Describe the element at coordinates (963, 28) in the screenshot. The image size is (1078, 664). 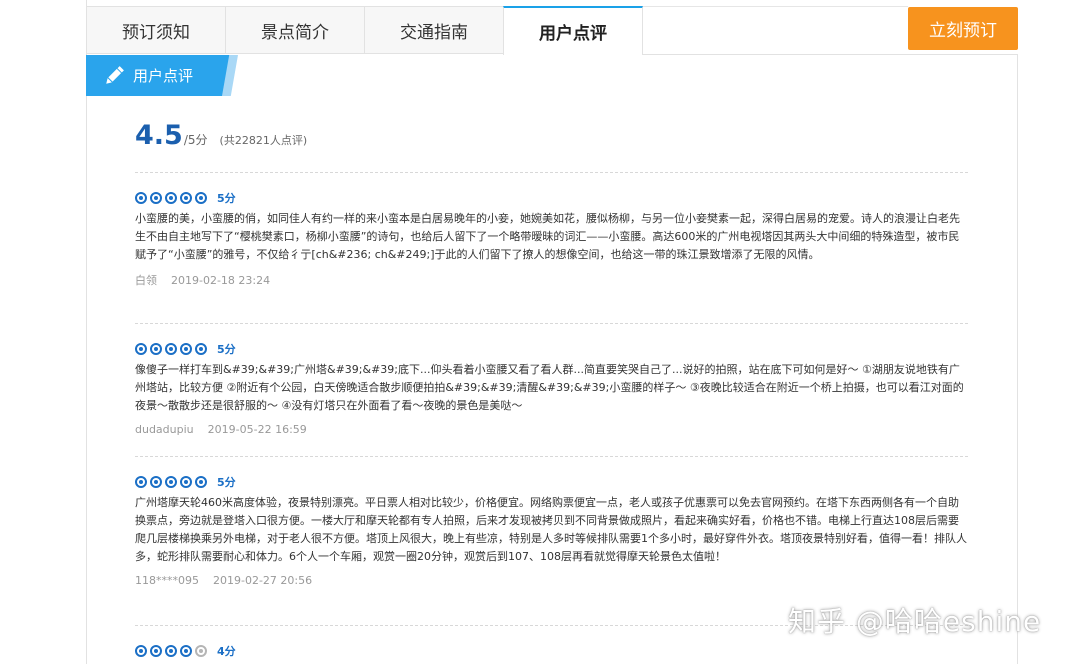
I see `book-now-button: 立刻预订` at that location.